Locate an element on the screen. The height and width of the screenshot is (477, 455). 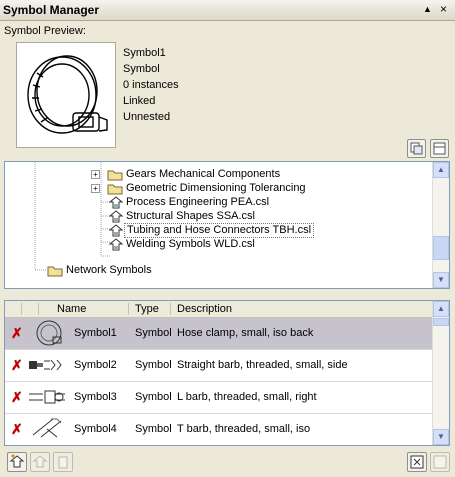
row-name: Symbol2 is located at coordinates (95, 365).